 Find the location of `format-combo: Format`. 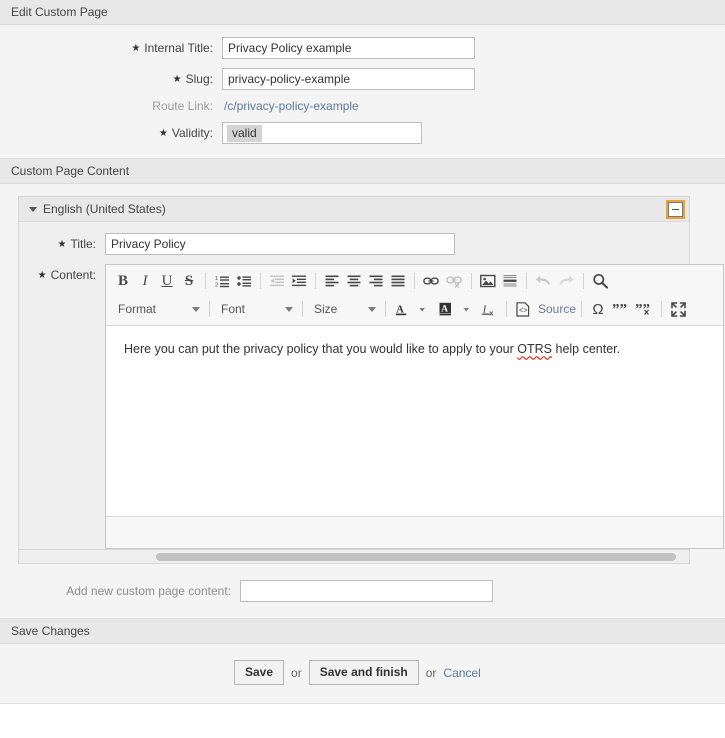

format-combo: Format is located at coordinates (158, 309).